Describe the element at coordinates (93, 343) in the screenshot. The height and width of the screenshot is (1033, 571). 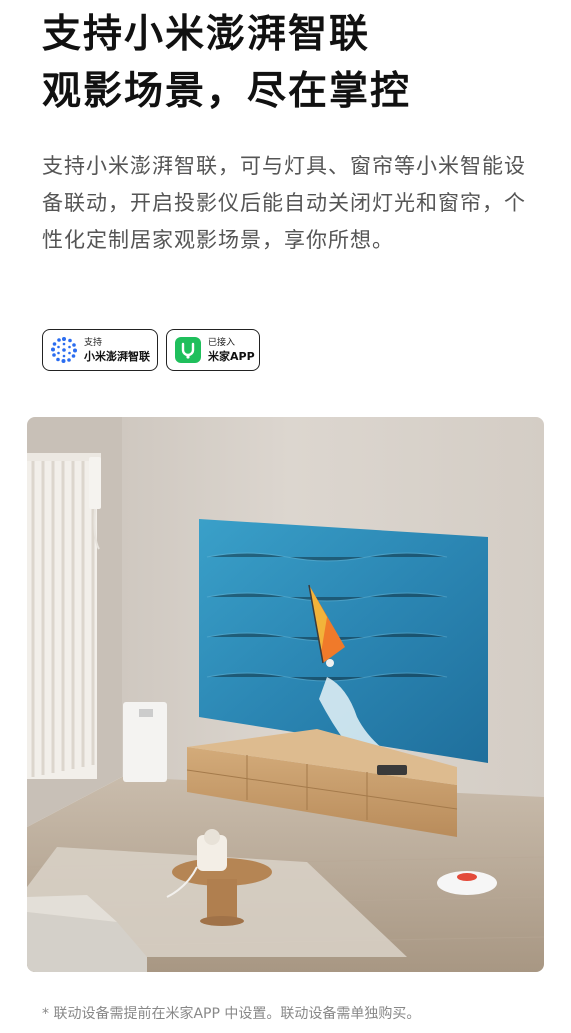
I see `badge-small-text: 支持` at that location.